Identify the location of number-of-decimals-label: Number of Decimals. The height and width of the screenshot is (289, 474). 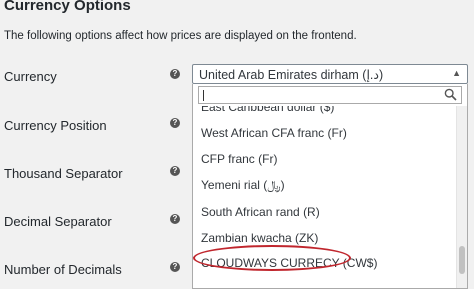
(63, 269).